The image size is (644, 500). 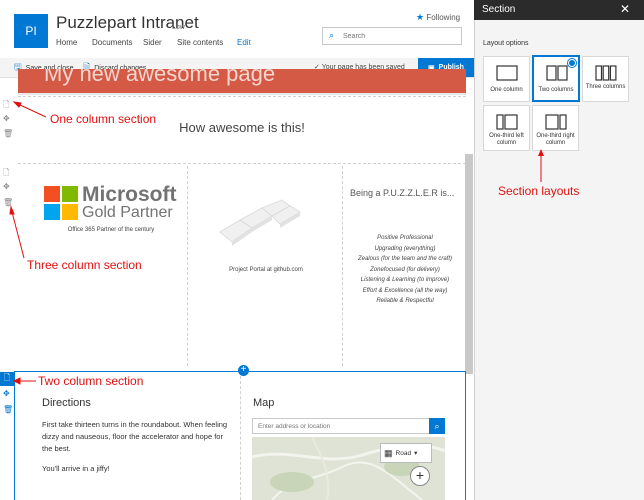 What do you see at coordinates (416, 453) in the screenshot?
I see `chevron-down-icon: ▾` at bounding box center [416, 453].